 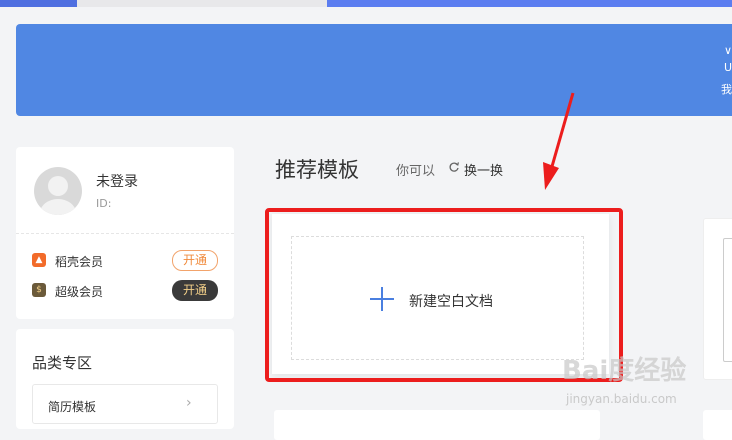 What do you see at coordinates (483, 169) in the screenshot?
I see `refresh-button: 换一换` at bounding box center [483, 169].